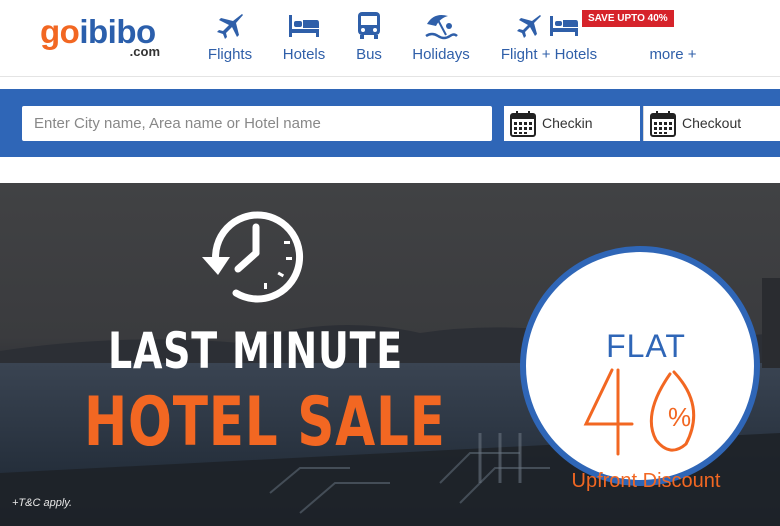  What do you see at coordinates (679, 417) in the screenshot?
I see `percent-sign: %` at bounding box center [679, 417].